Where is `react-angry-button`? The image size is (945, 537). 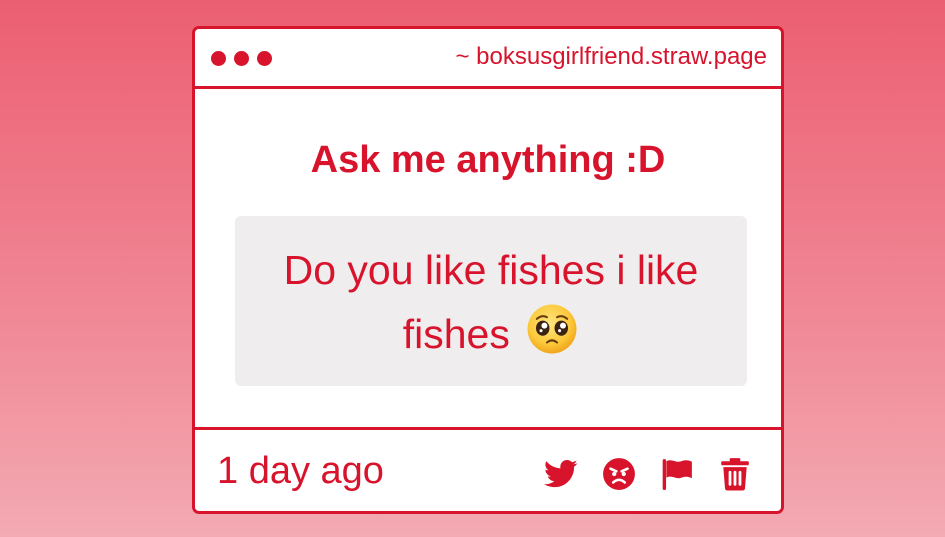
react-angry-button is located at coordinates (619, 474).